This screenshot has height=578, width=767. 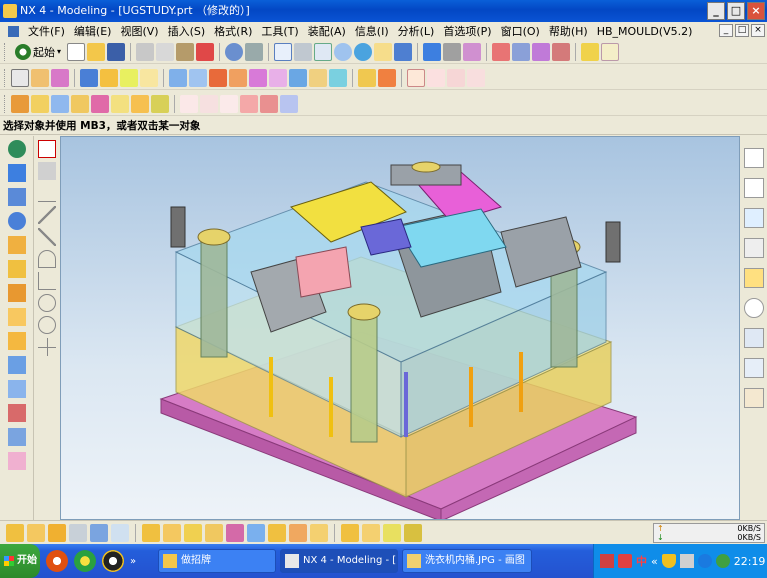 I want to click on copy-icon, so click(x=165, y=51).